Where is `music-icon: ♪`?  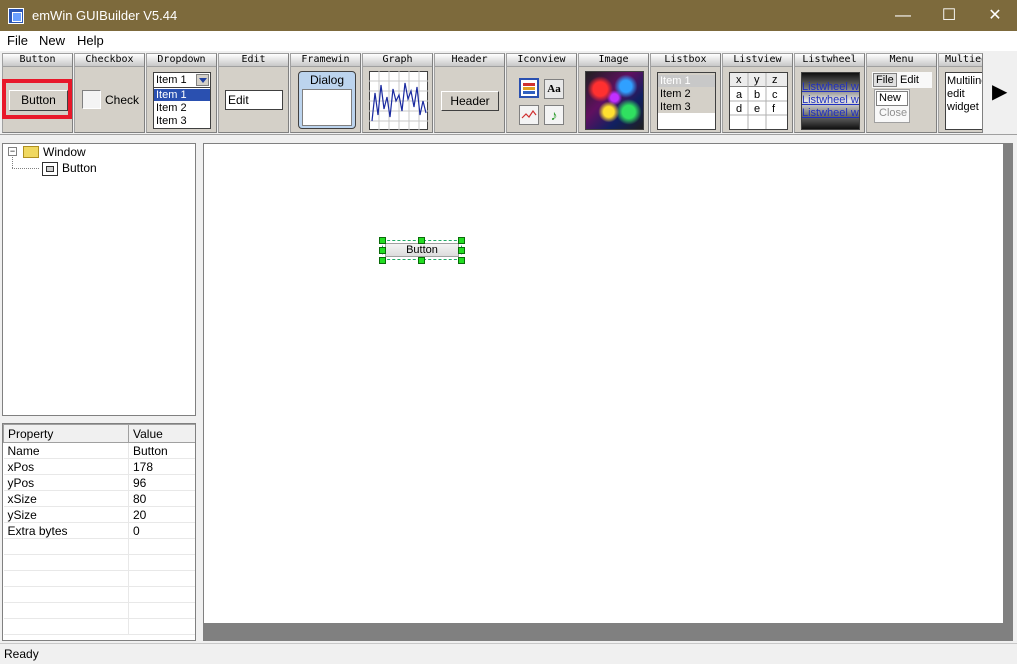 music-icon: ♪ is located at coordinates (554, 115).